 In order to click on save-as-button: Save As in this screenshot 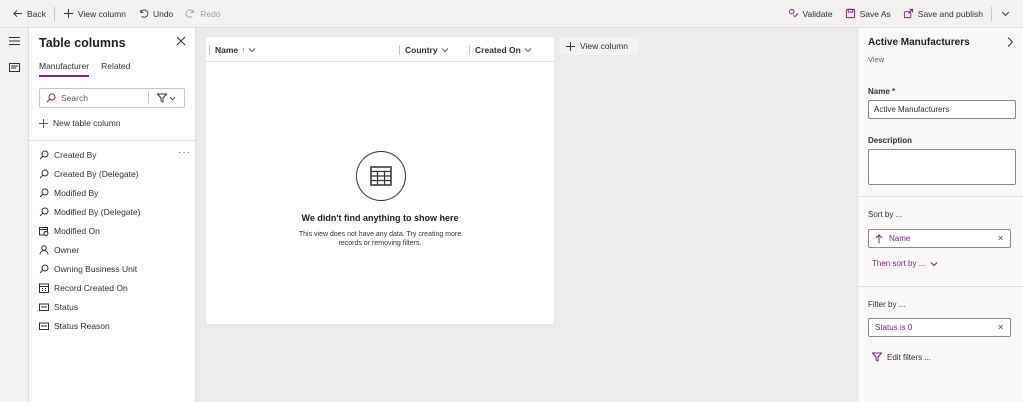, I will do `click(868, 14)`.